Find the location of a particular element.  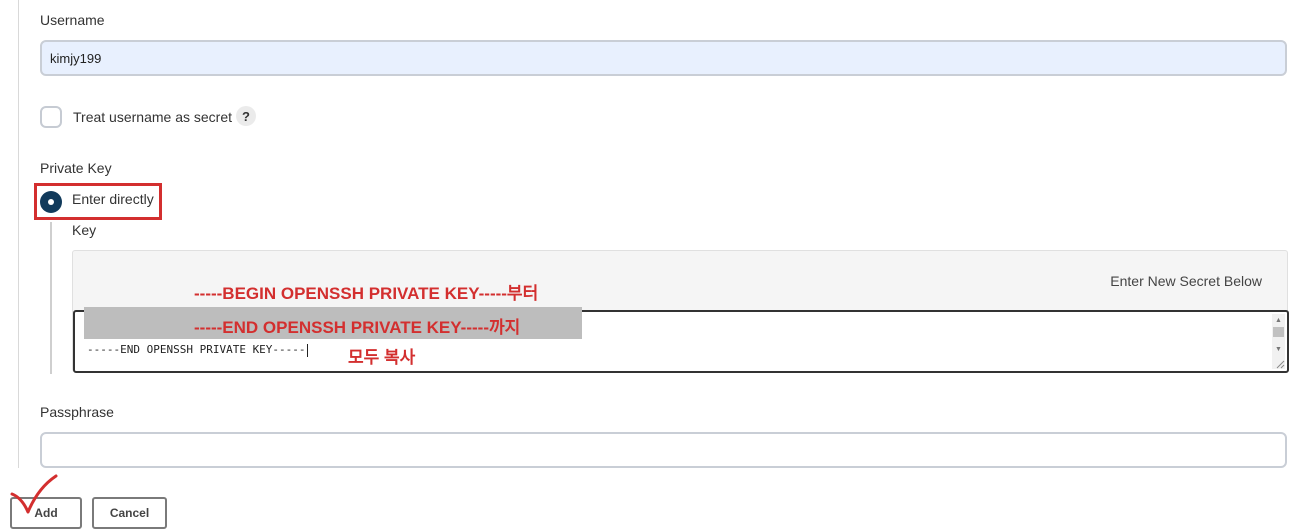

scroll-thumb is located at coordinates (1278, 332).